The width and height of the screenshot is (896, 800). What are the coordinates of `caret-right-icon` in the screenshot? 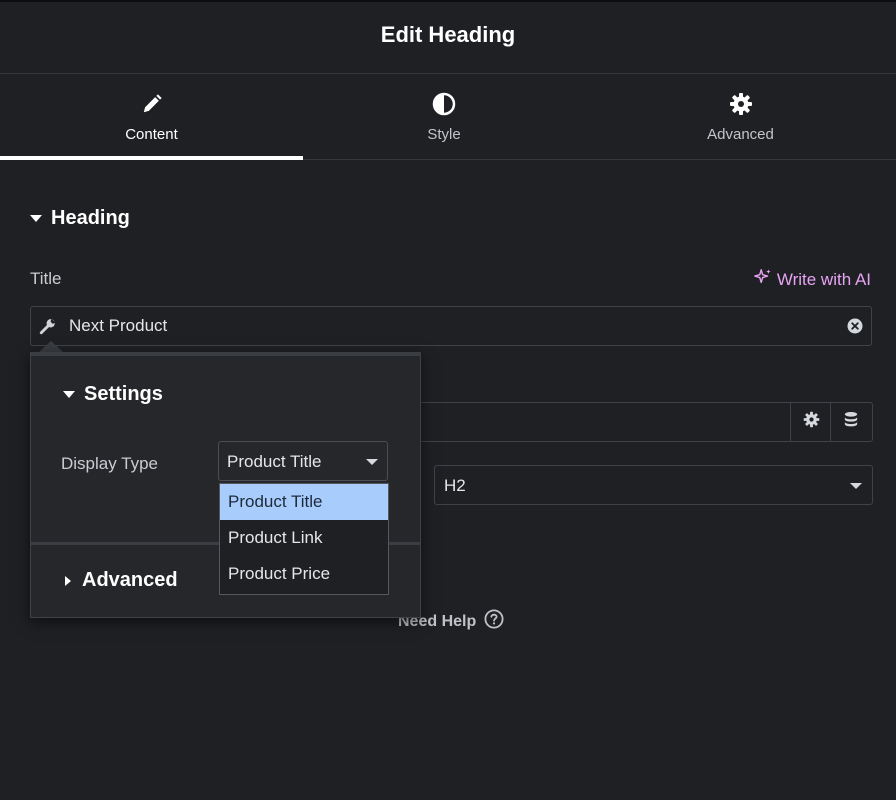 It's located at (68, 580).